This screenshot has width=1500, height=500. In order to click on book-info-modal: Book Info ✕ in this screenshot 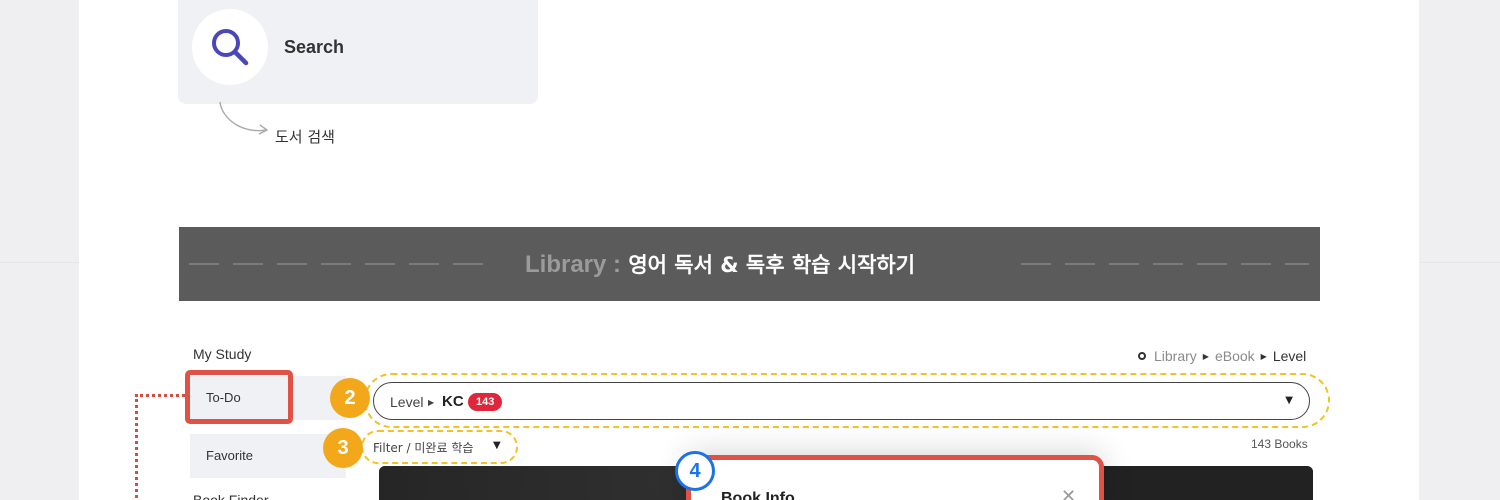, I will do `click(895, 477)`.